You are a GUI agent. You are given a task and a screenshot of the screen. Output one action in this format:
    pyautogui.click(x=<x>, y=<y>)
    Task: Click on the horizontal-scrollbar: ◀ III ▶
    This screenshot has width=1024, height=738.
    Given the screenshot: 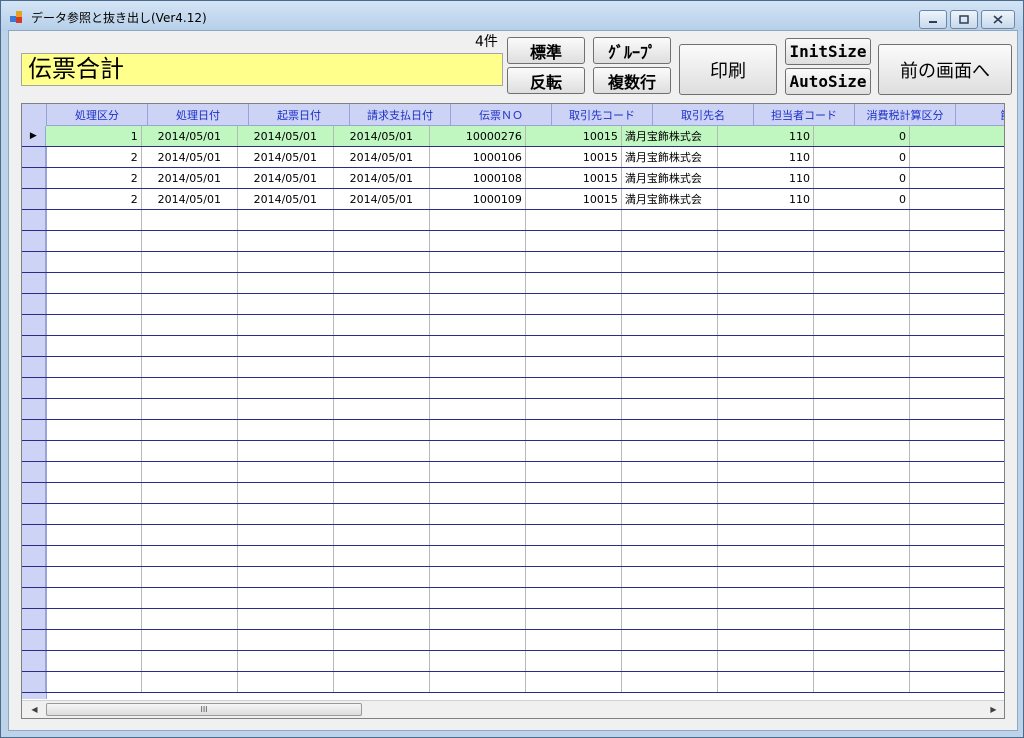 What is the action you would take?
    pyautogui.click(x=513, y=709)
    